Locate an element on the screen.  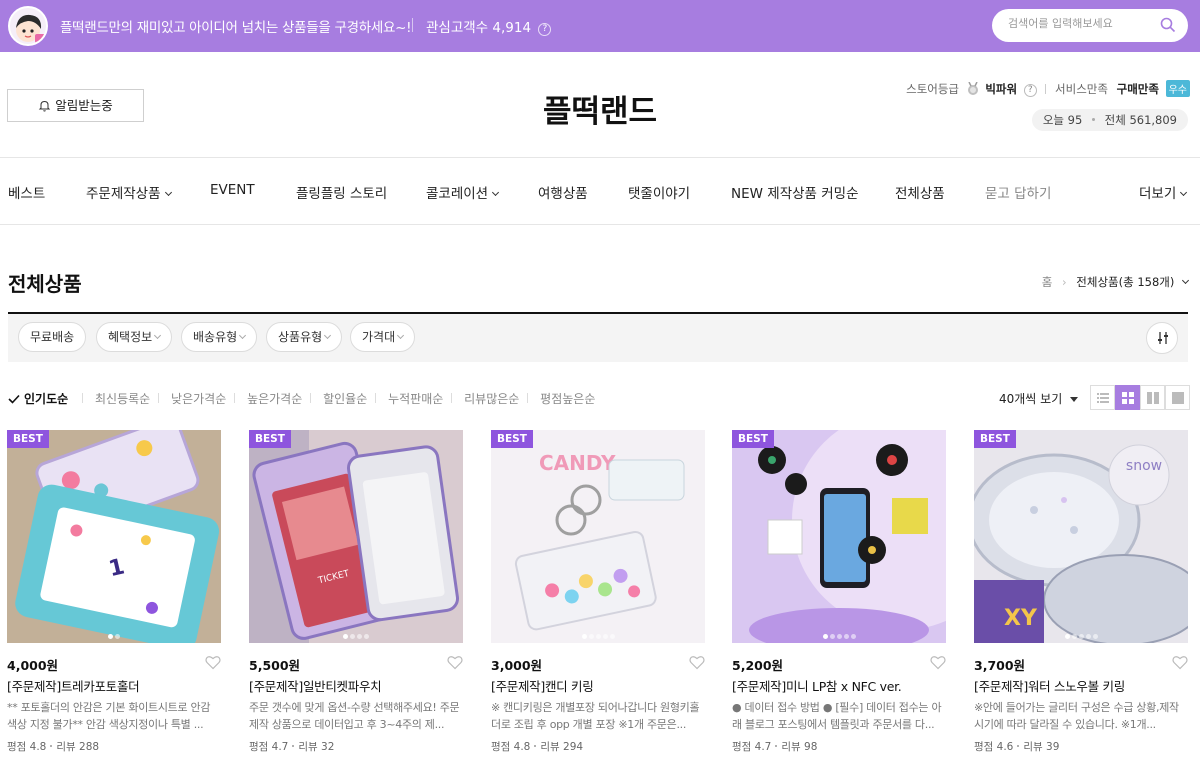
view-grid-large-button is located at coordinates (1152, 397).